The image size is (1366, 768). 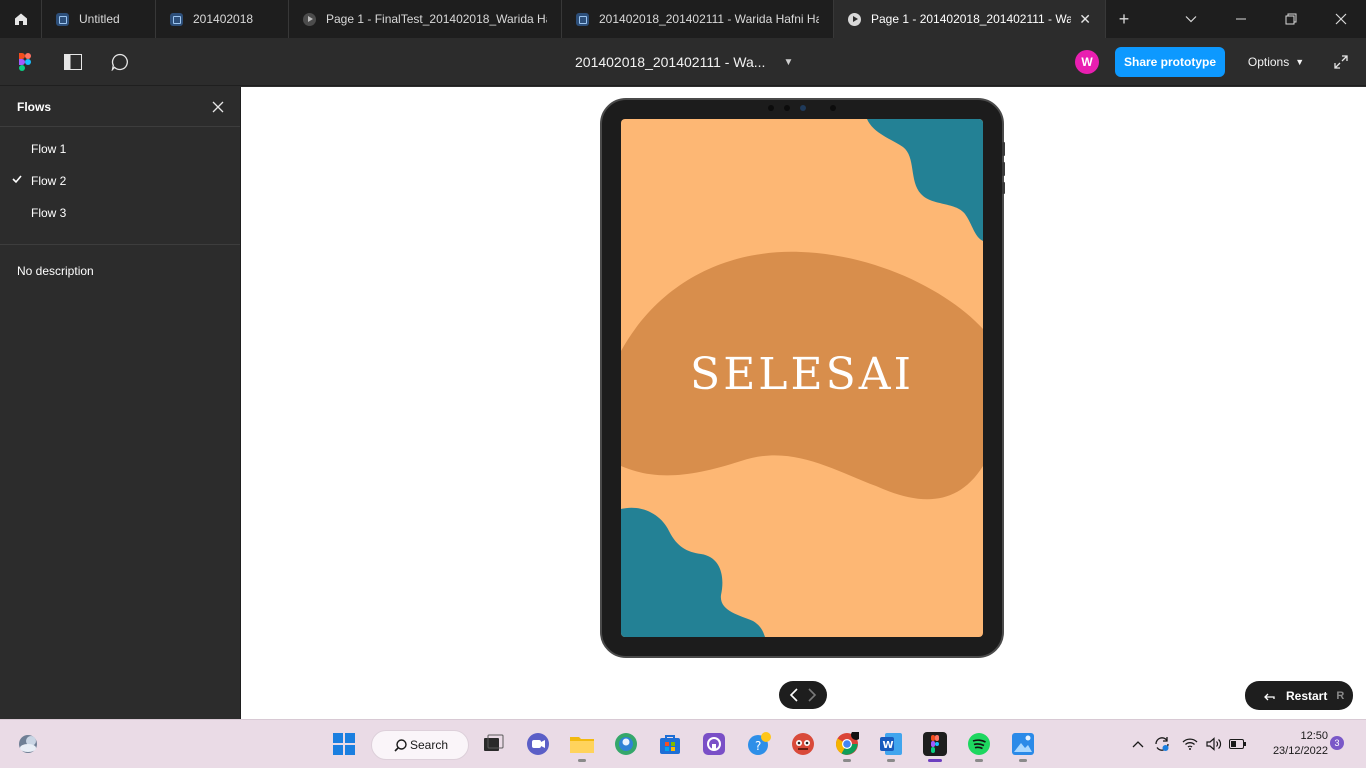 I want to click on search-label: Search, so click(x=429, y=745).